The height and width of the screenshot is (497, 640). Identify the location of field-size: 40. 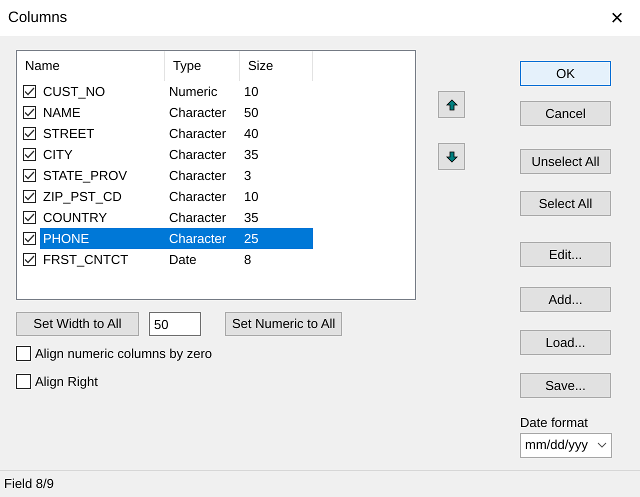
(251, 133).